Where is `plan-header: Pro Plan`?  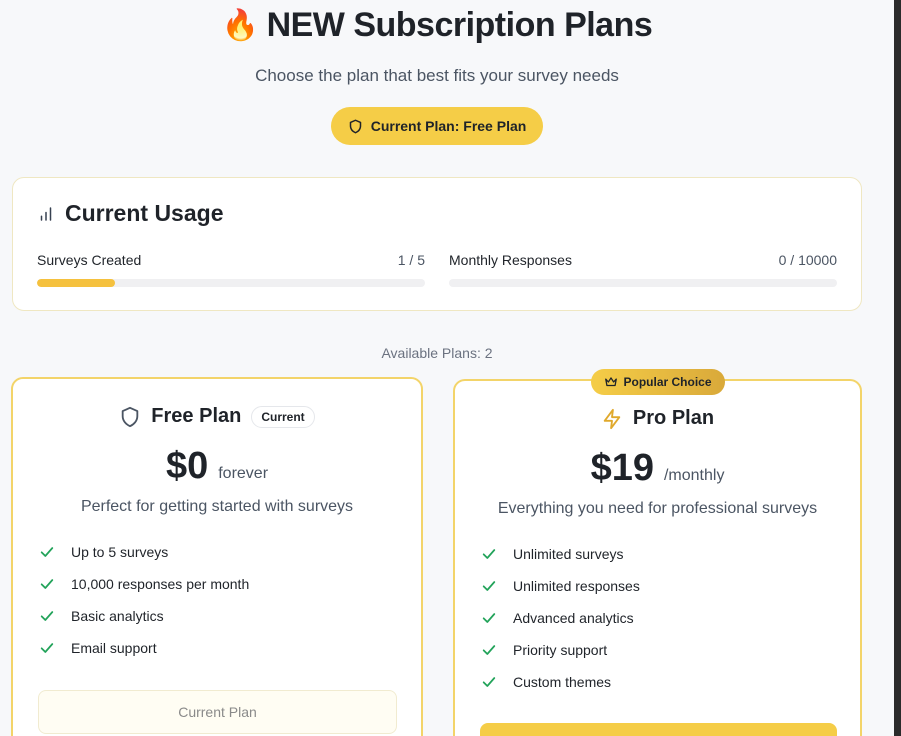
plan-header: Pro Plan is located at coordinates (657, 418).